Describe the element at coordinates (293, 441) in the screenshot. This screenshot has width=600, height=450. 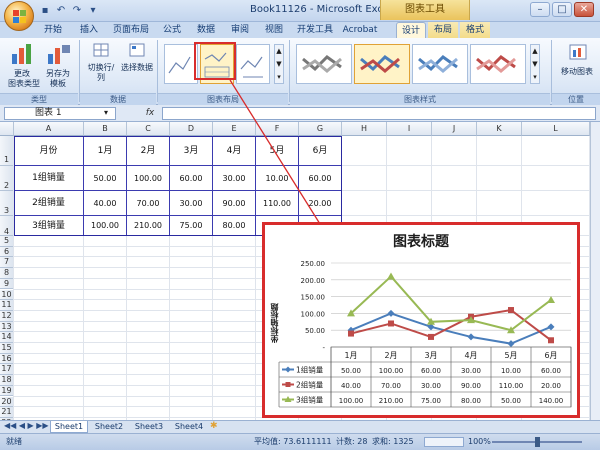
I see `status-average: 平均值: 73.6111111` at that location.